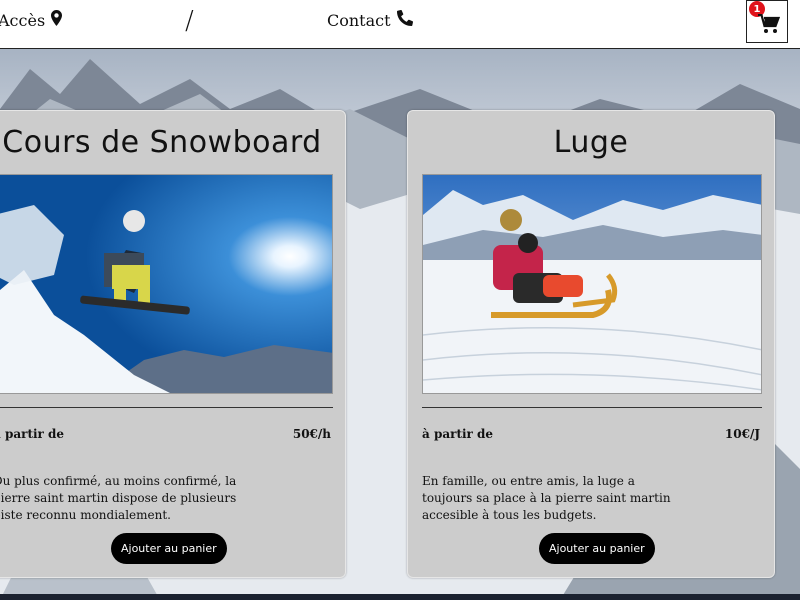 The width and height of the screenshot is (800, 600). Describe the element at coordinates (311, 434) in the screenshot. I see `price-value: 50€/h` at that location.